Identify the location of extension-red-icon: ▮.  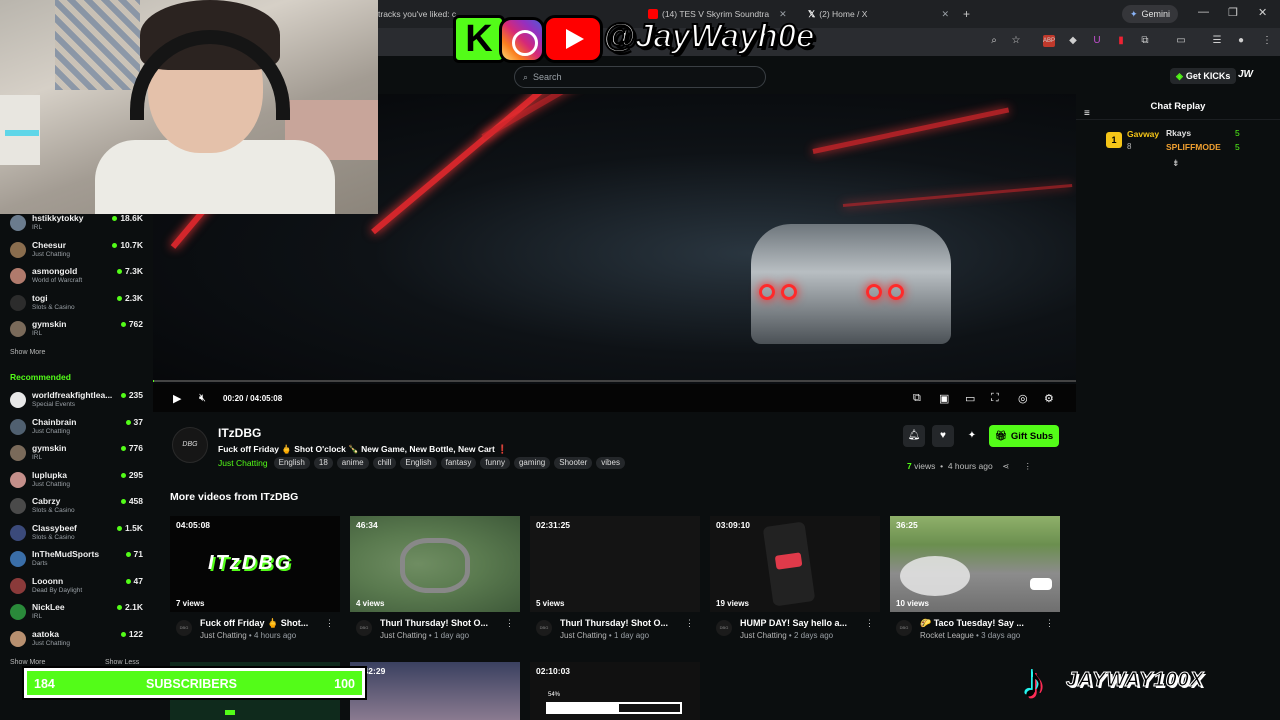
(1121, 41).